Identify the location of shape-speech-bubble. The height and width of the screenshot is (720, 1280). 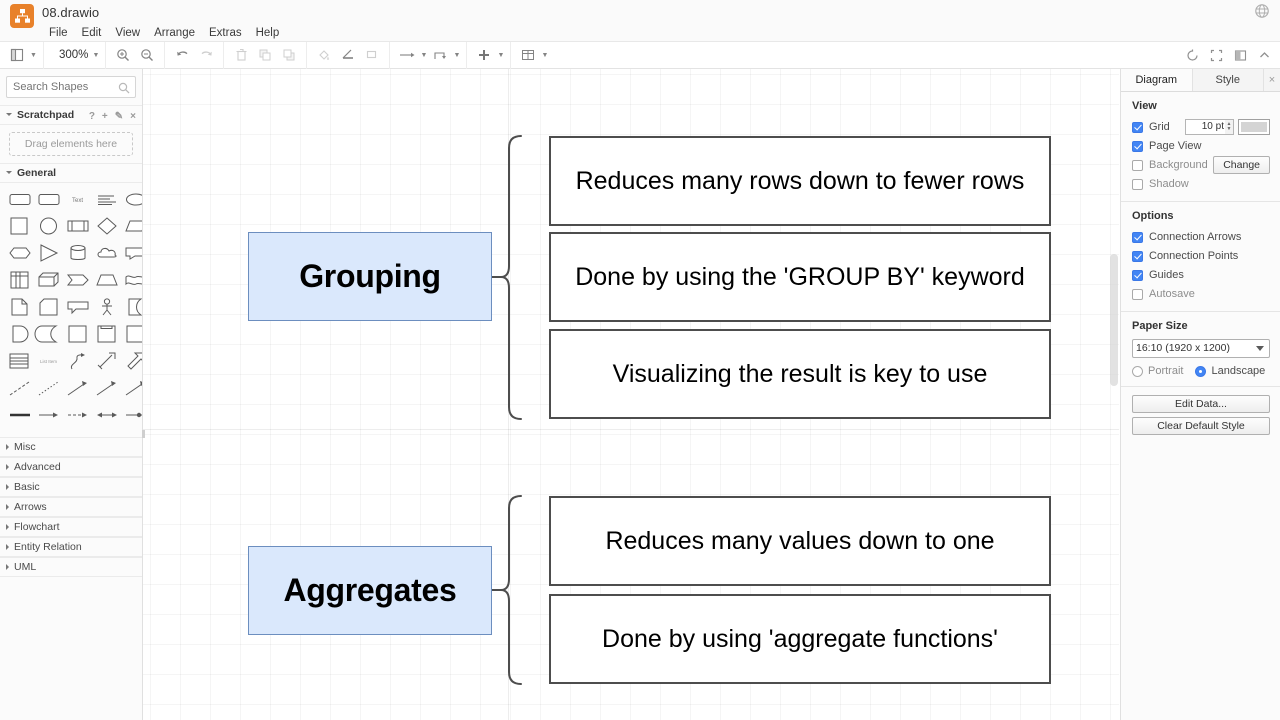
(77, 307).